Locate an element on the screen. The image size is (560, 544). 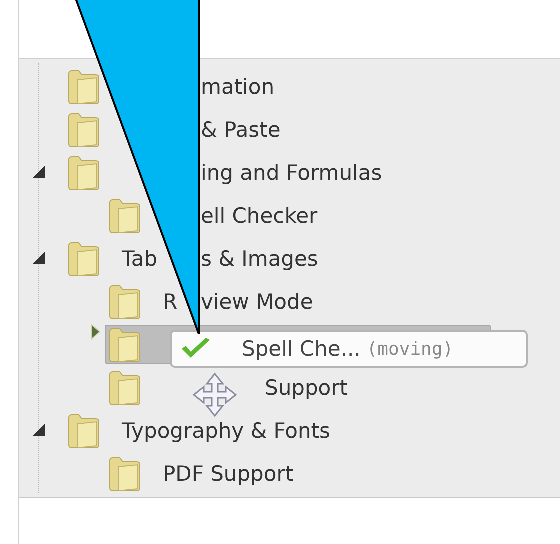
tree-item-label: R is located at coordinates (170, 302).